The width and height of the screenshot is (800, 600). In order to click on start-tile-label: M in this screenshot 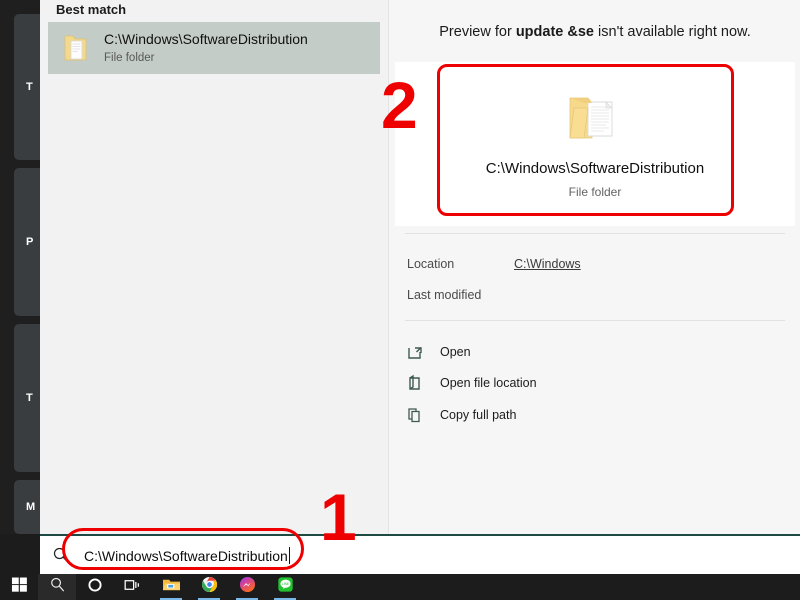, I will do `click(31, 507)`.